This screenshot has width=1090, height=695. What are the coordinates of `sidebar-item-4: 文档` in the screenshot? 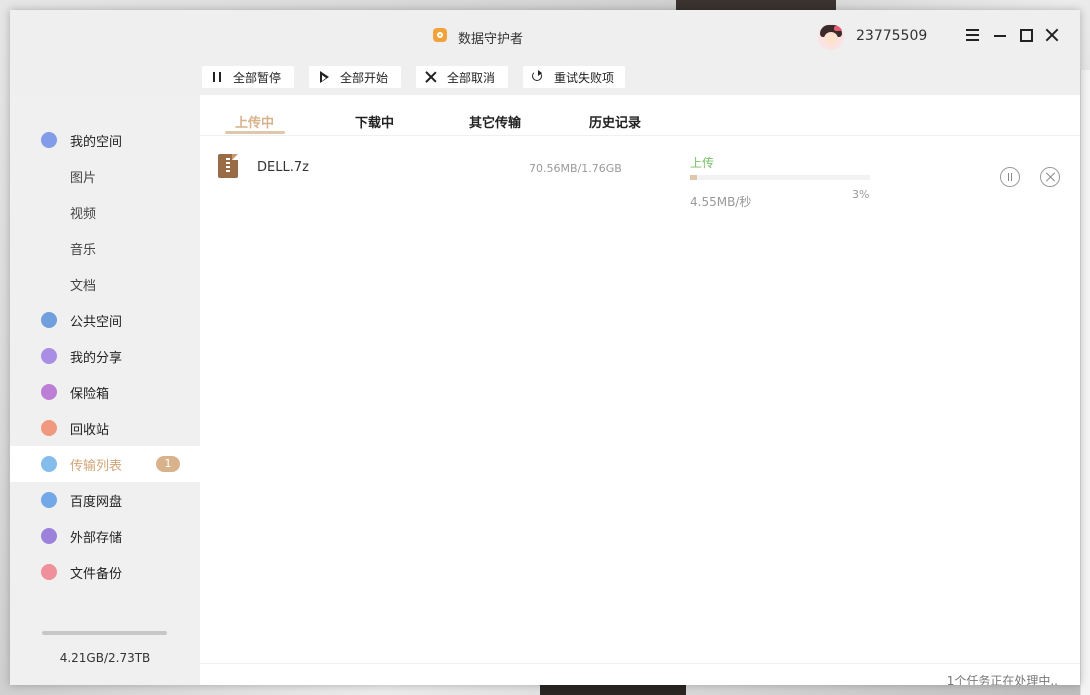 It's located at (105, 284).